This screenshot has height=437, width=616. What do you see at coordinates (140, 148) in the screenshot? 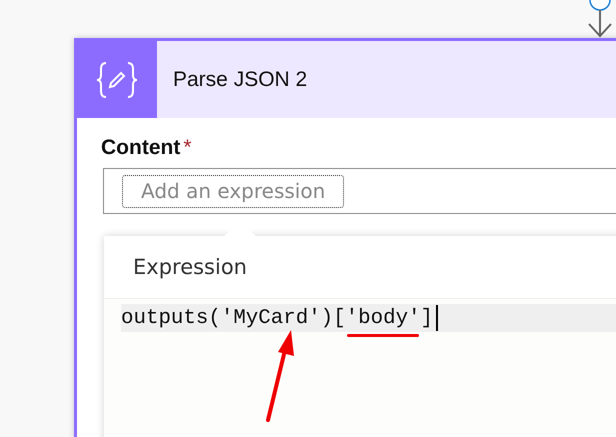
I see `field-label: Content` at bounding box center [140, 148].